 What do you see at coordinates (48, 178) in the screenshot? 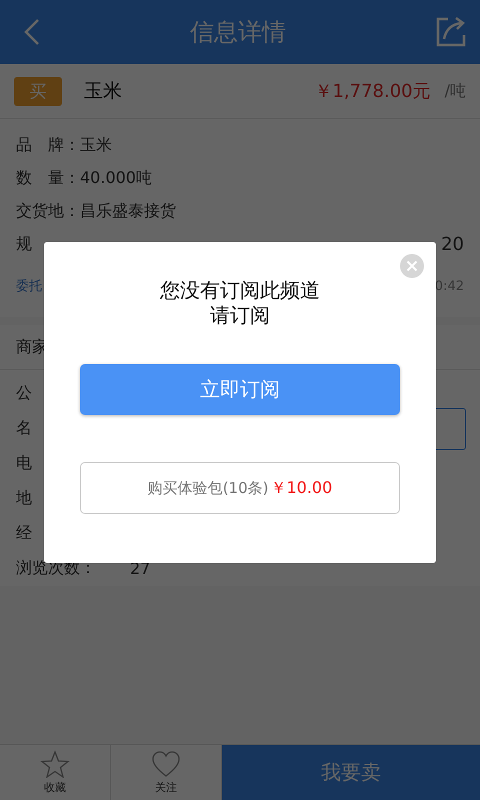
I see `detail-label: 数 量：` at bounding box center [48, 178].